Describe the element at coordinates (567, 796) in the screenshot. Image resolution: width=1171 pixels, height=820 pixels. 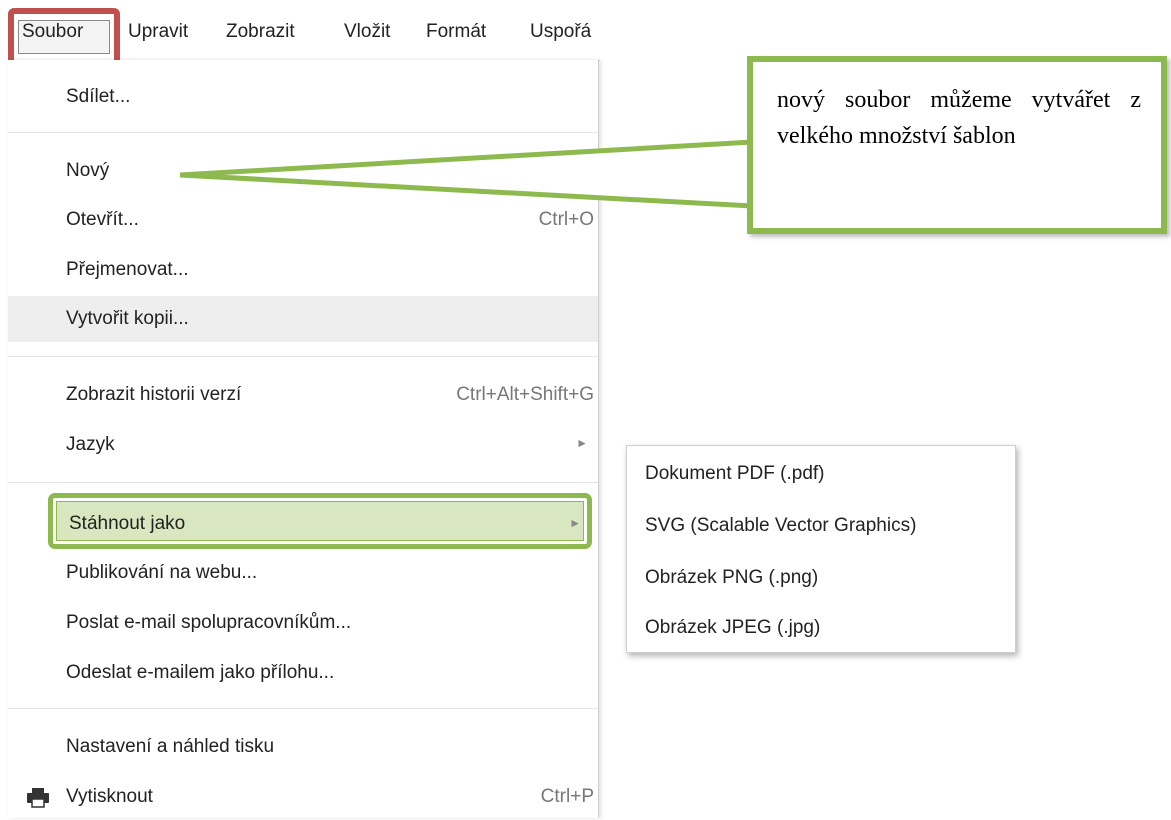
I see `shortcut-label: Ctrl+P` at that location.